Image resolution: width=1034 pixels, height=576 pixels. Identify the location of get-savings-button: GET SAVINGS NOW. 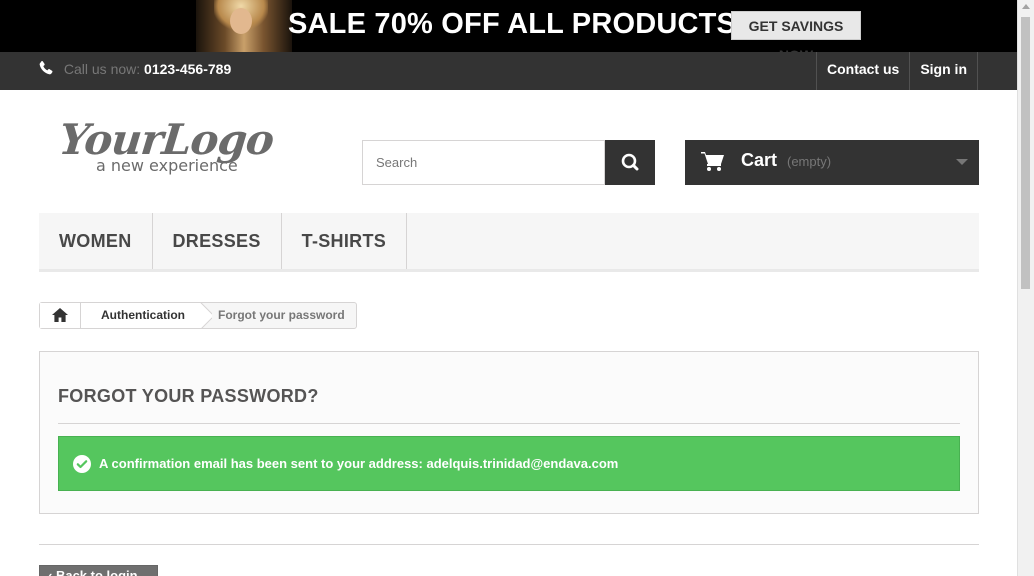
(796, 31).